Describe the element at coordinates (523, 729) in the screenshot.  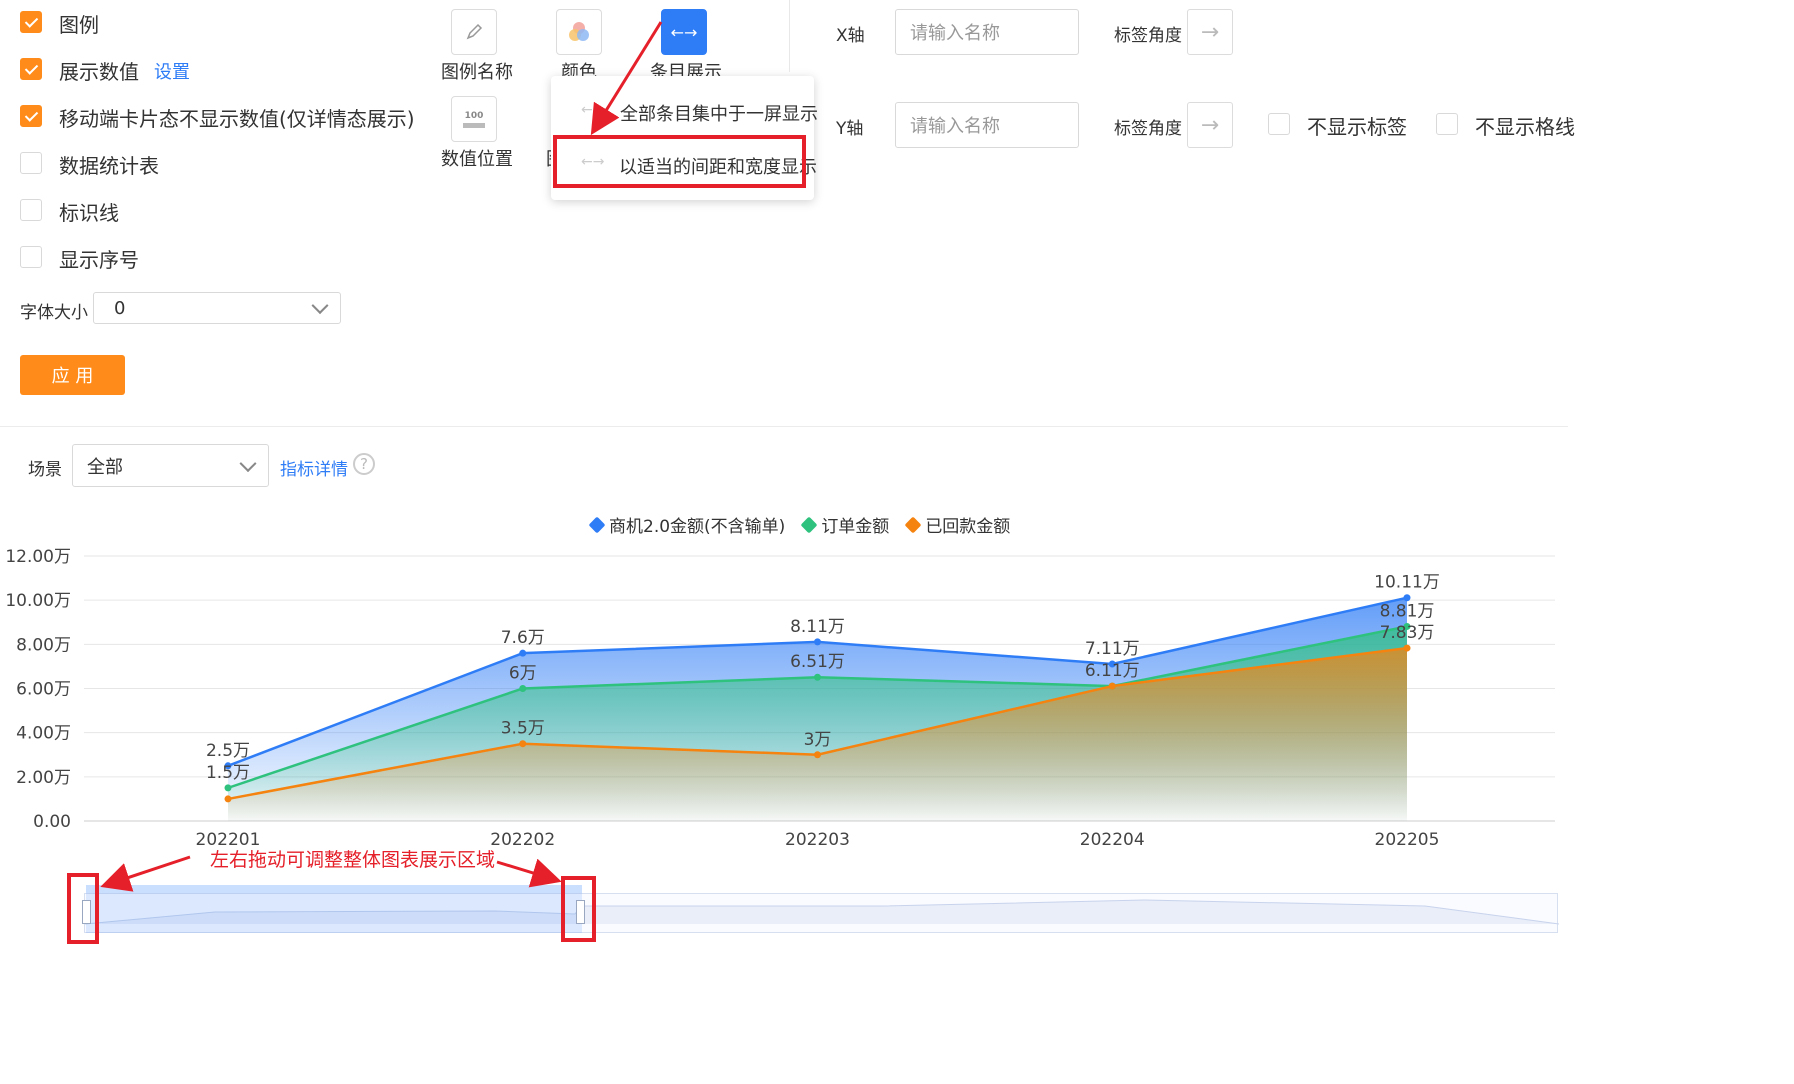
I see `data-label: 3.5万` at that location.